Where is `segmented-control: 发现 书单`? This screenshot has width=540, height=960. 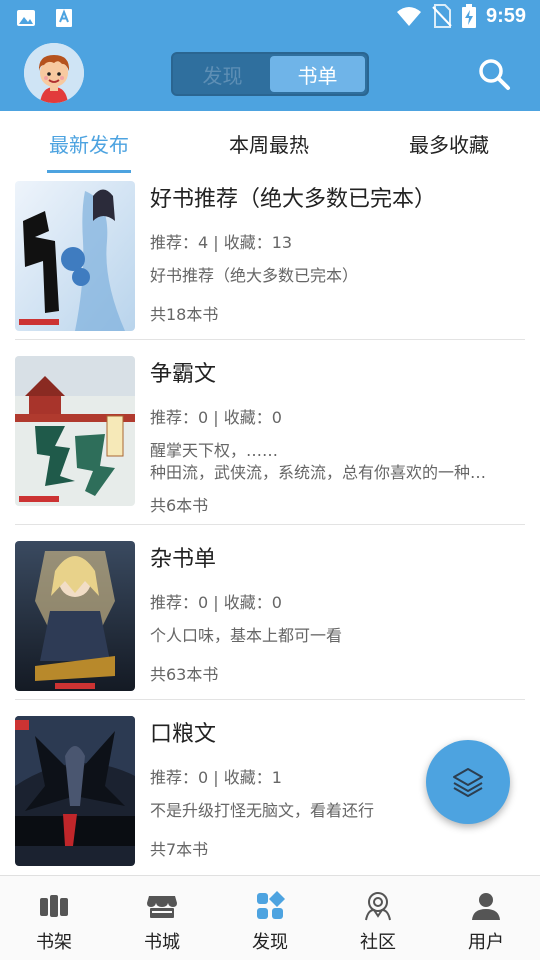
segmented-control: 发现 书单 is located at coordinates (270, 74).